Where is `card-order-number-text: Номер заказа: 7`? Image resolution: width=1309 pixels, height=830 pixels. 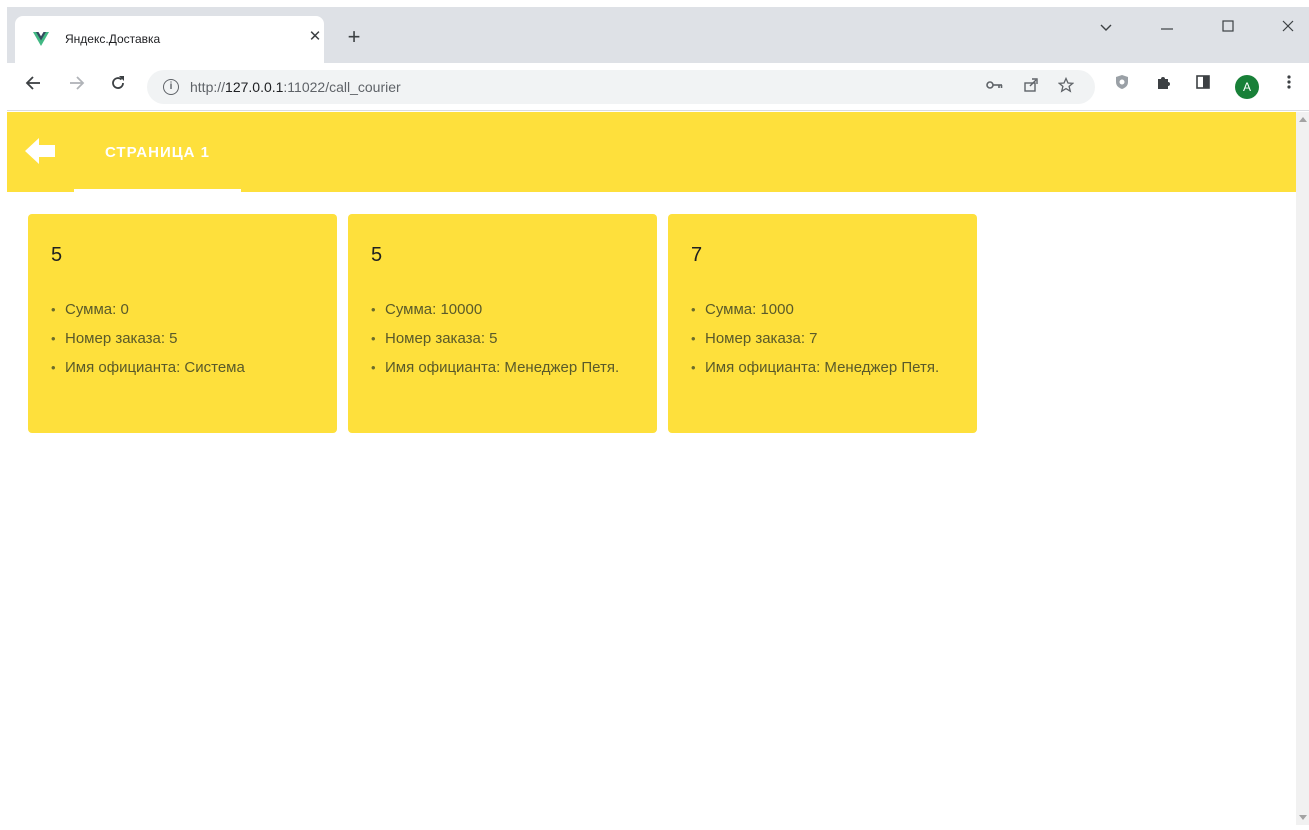
card-order-number-text: Номер заказа: 7 is located at coordinates (761, 338).